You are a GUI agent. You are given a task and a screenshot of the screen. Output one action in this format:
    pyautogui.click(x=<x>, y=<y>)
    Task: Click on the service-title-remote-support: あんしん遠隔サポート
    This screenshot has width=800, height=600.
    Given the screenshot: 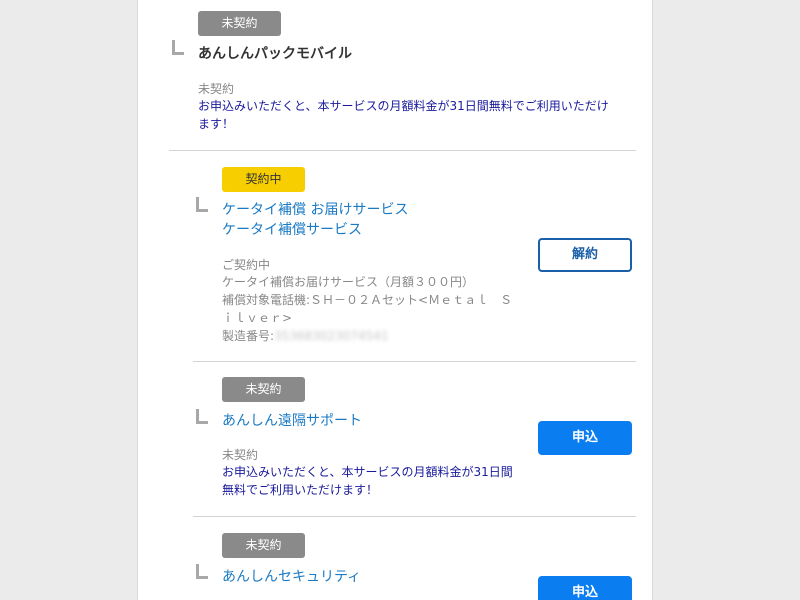 What is the action you would take?
    pyautogui.click(x=292, y=420)
    